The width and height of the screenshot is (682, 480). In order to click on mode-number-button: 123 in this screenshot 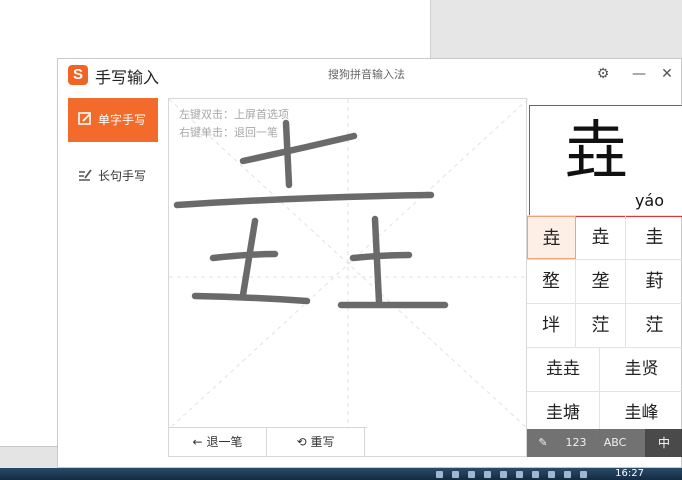, I will do `click(576, 443)`.